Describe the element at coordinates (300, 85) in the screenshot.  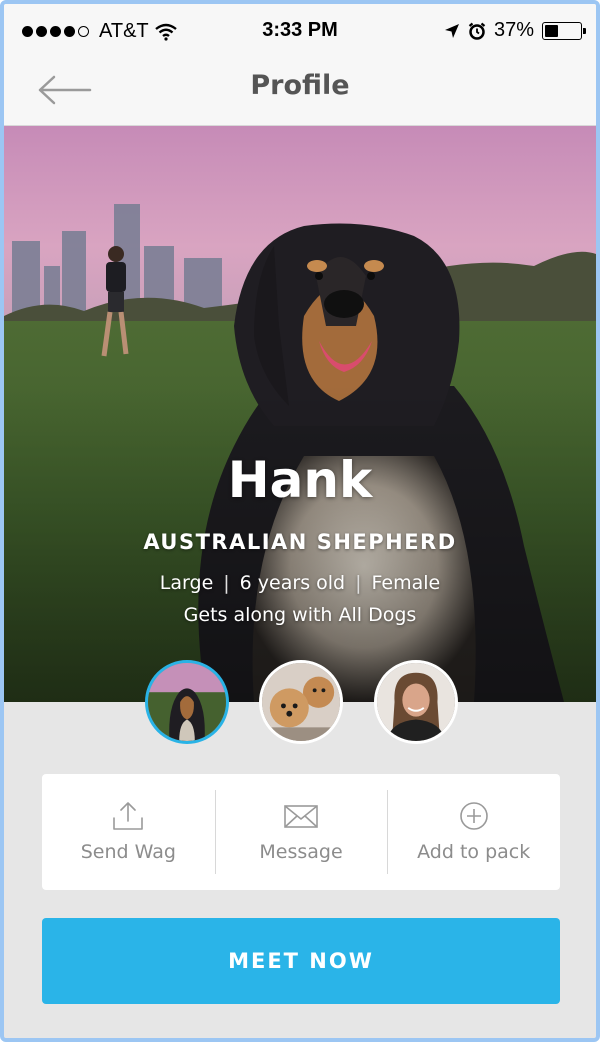
I see `page-title: Profile` at that location.